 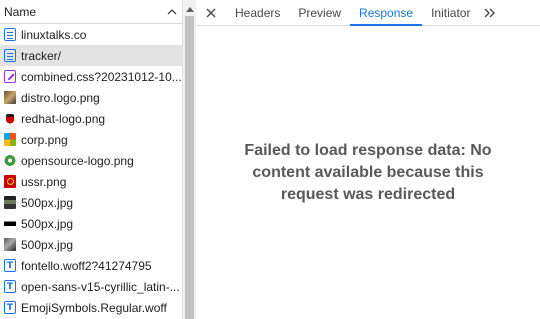 What do you see at coordinates (77, 160) in the screenshot?
I see `request-name: opensource-logo.png` at bounding box center [77, 160].